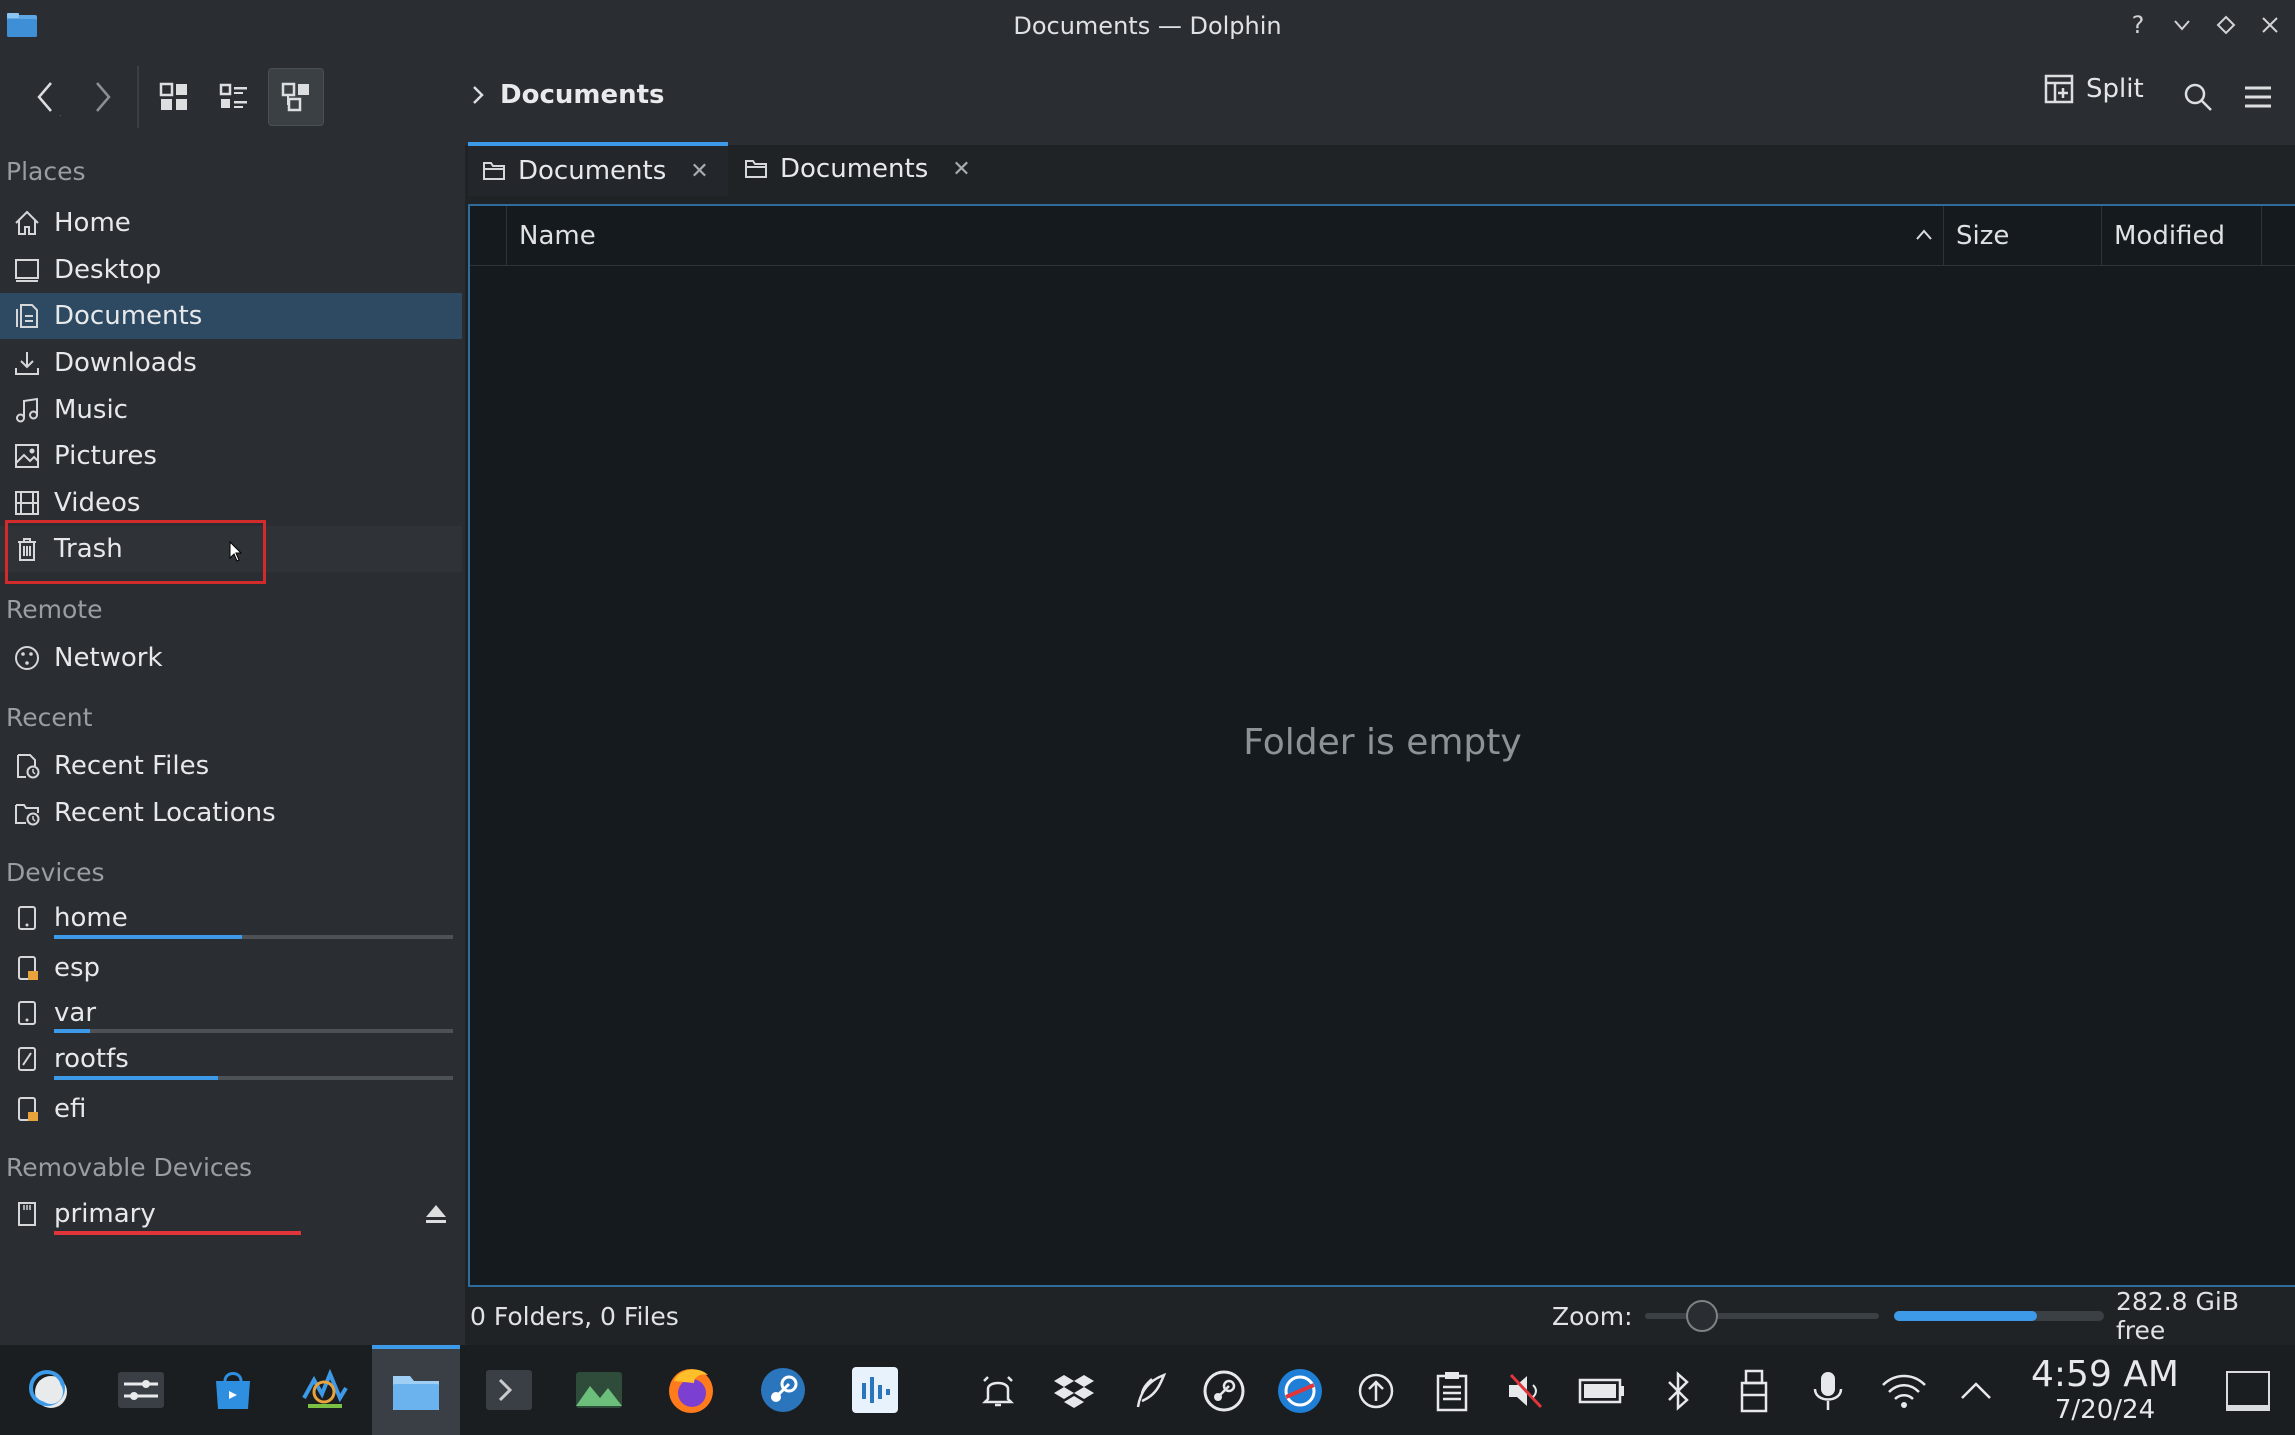 The image size is (2295, 1435). I want to click on monitor-graph-icon, so click(325, 1388).